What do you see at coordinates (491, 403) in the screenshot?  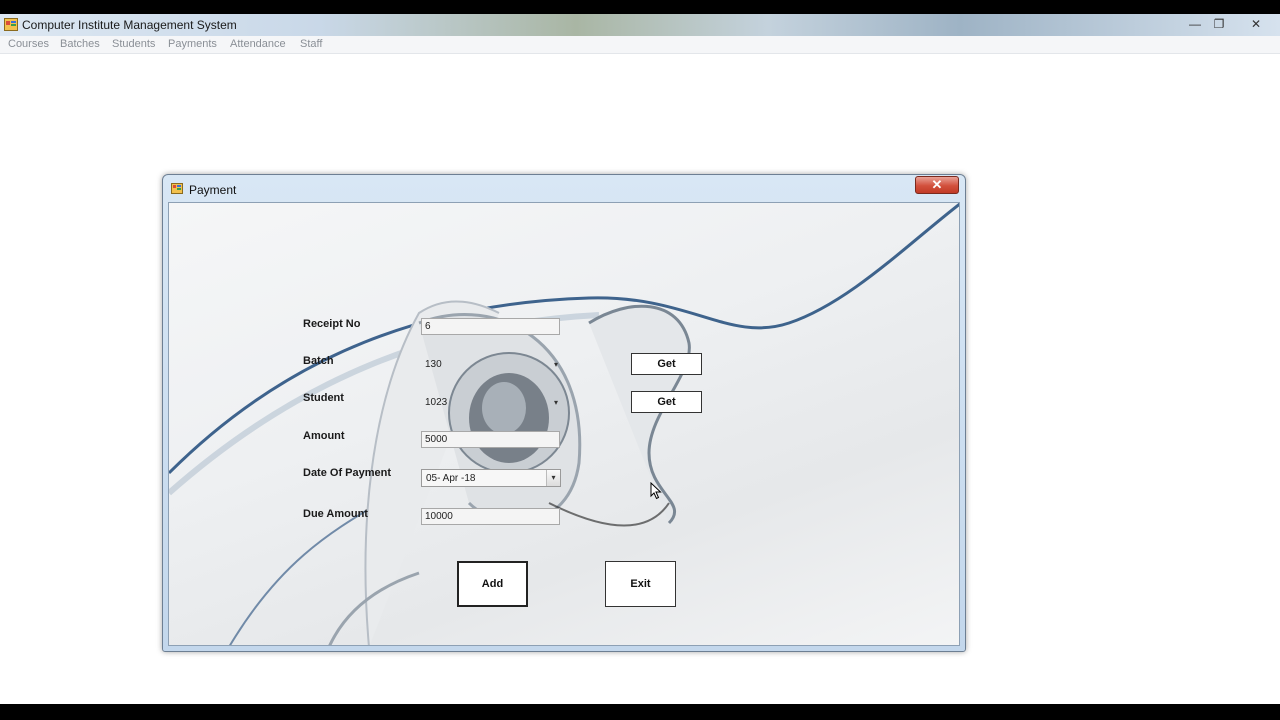 I see `student-select: 1023 ▾` at bounding box center [491, 403].